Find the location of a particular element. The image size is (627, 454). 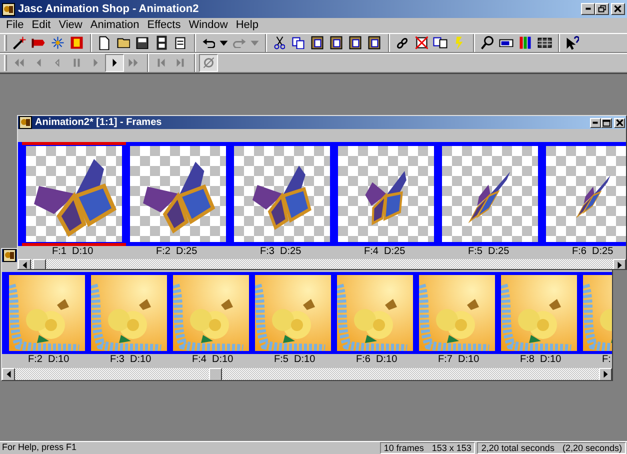

pause-icon is located at coordinates (76, 63).